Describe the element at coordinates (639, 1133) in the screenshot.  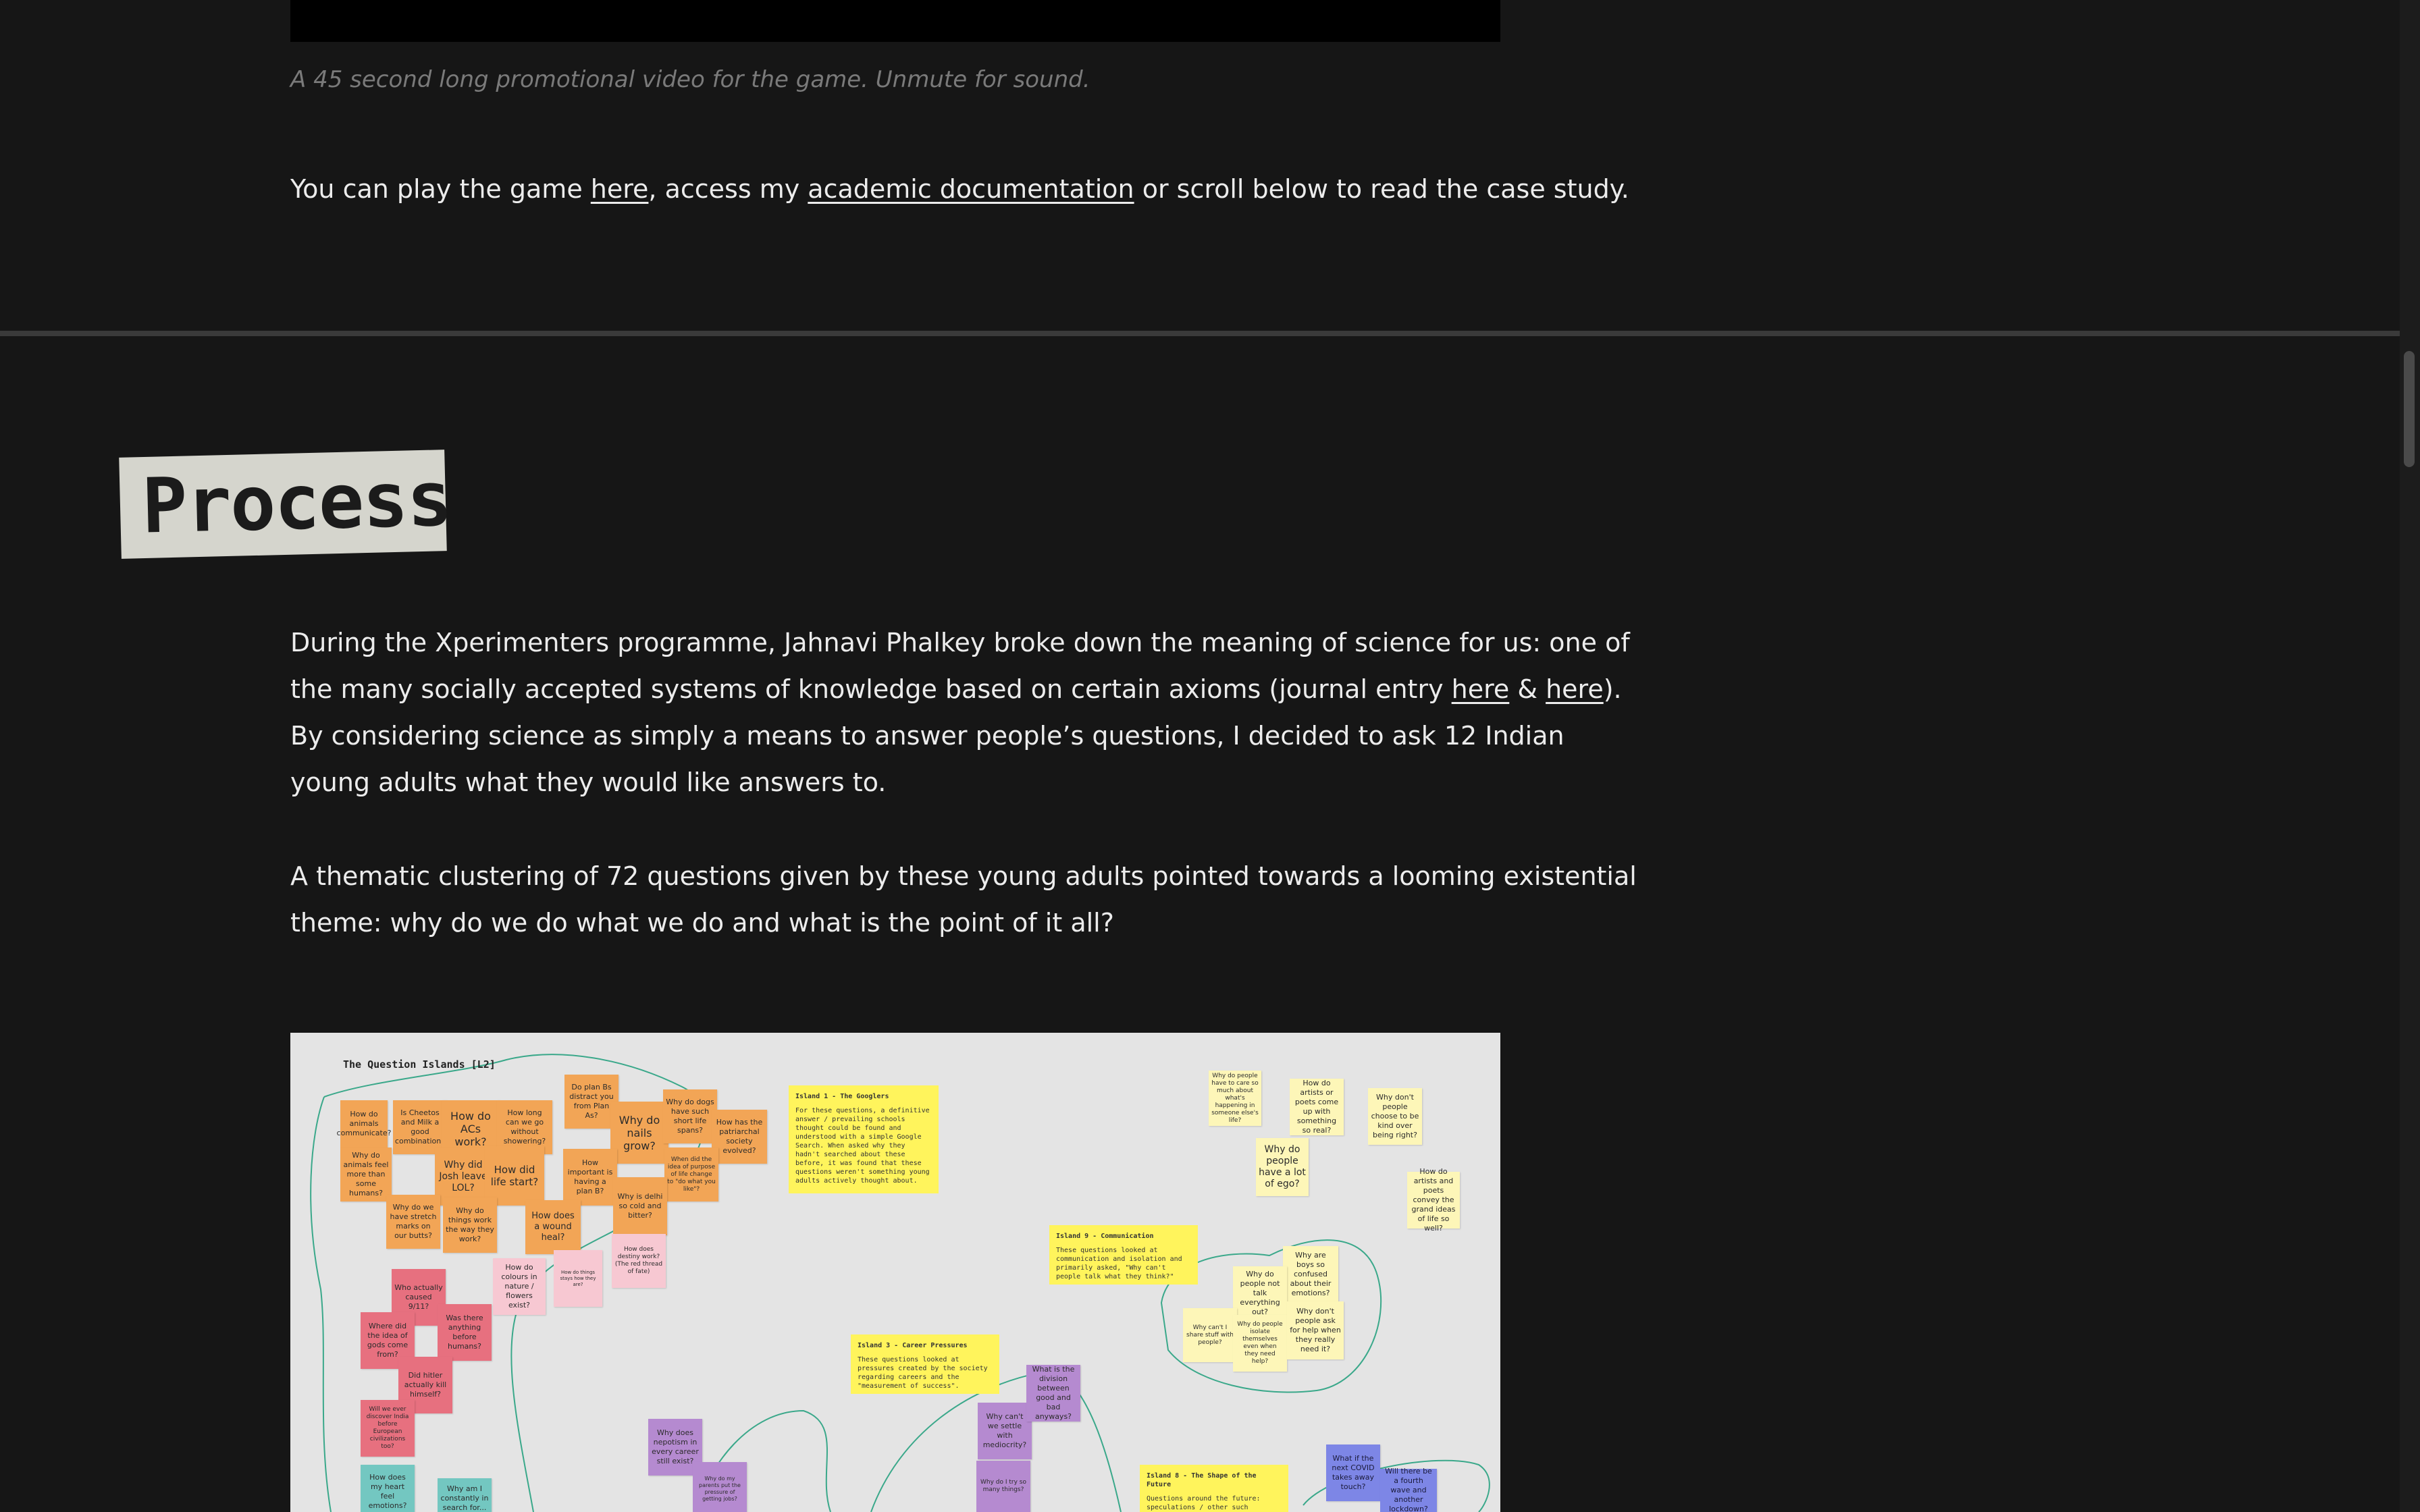
I see `sticky-note: Why do nails grow?` at that location.